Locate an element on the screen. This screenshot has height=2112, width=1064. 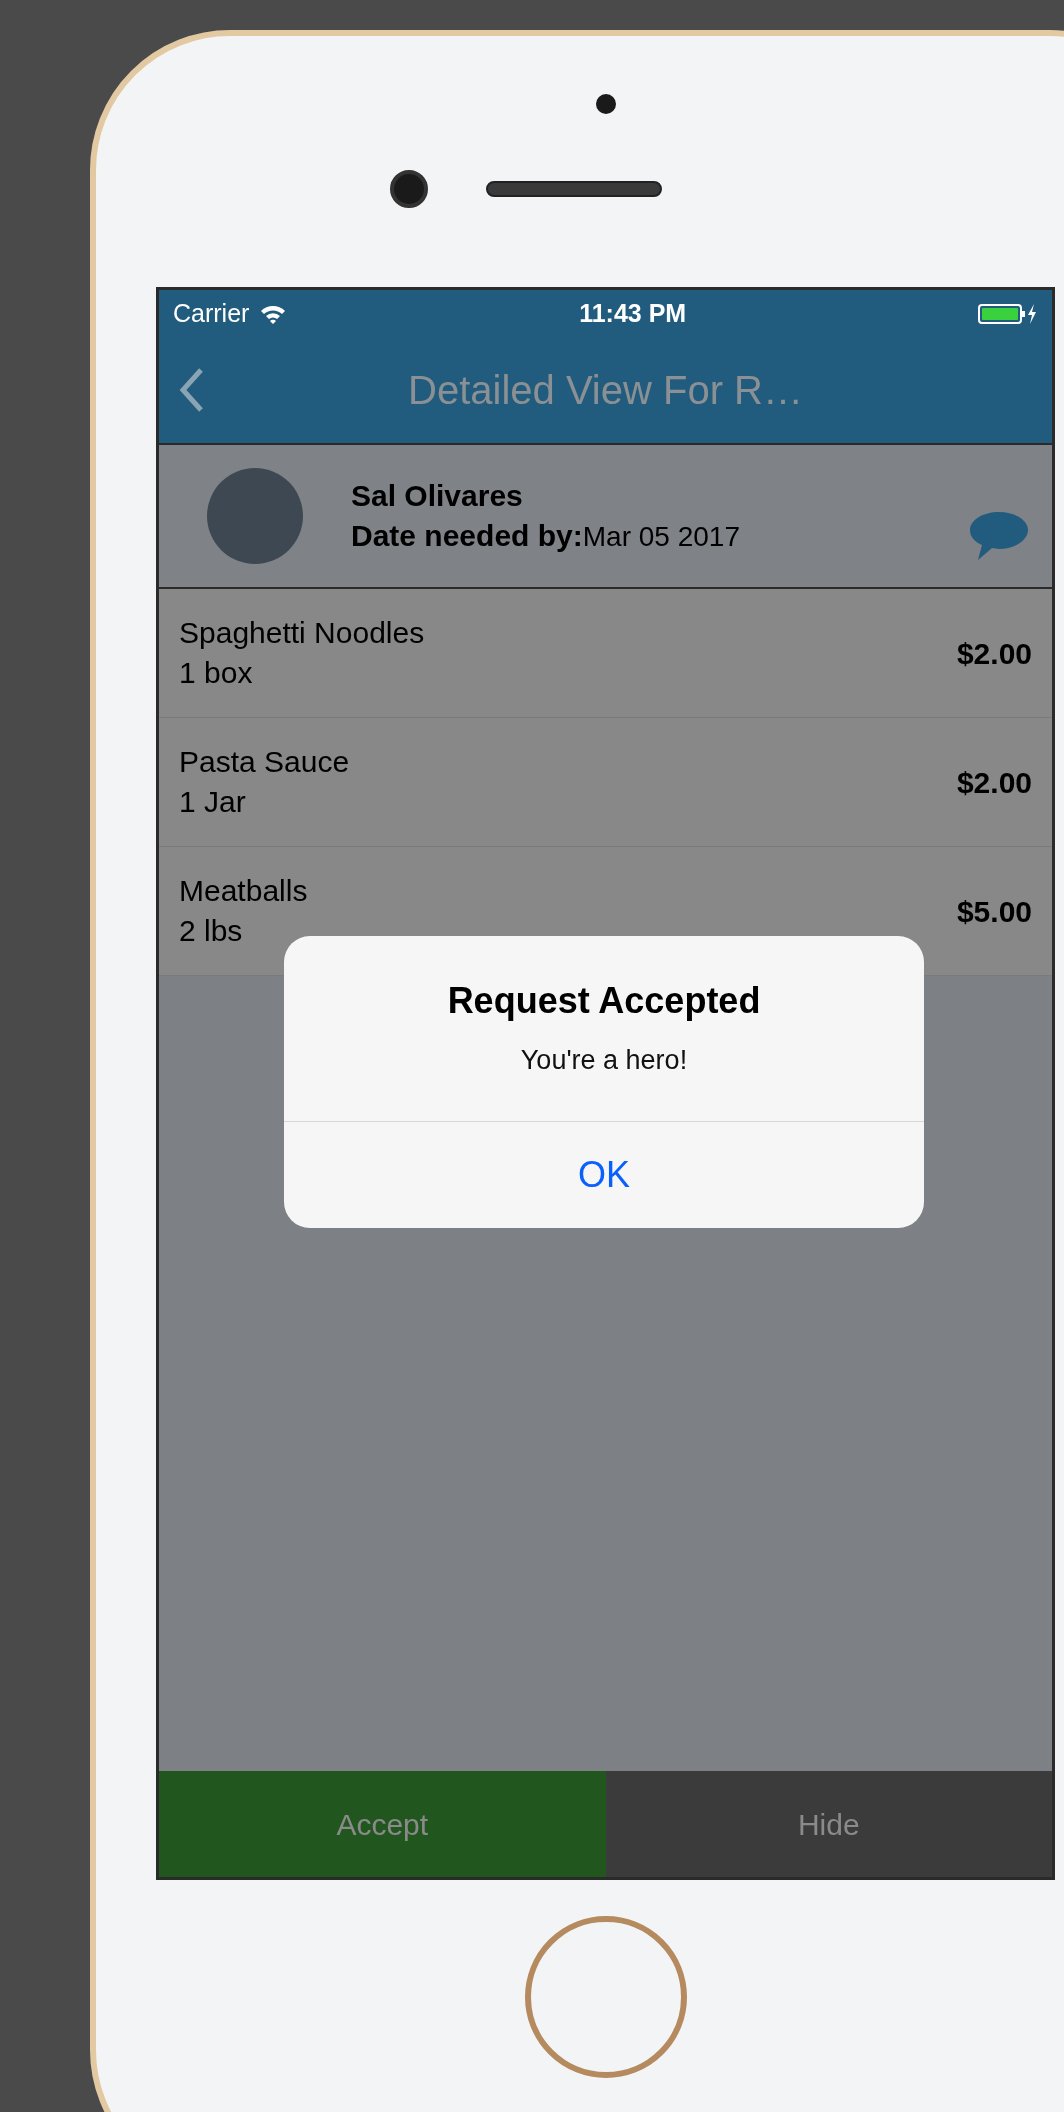
battery-charging-icon is located at coordinates (1008, 313).